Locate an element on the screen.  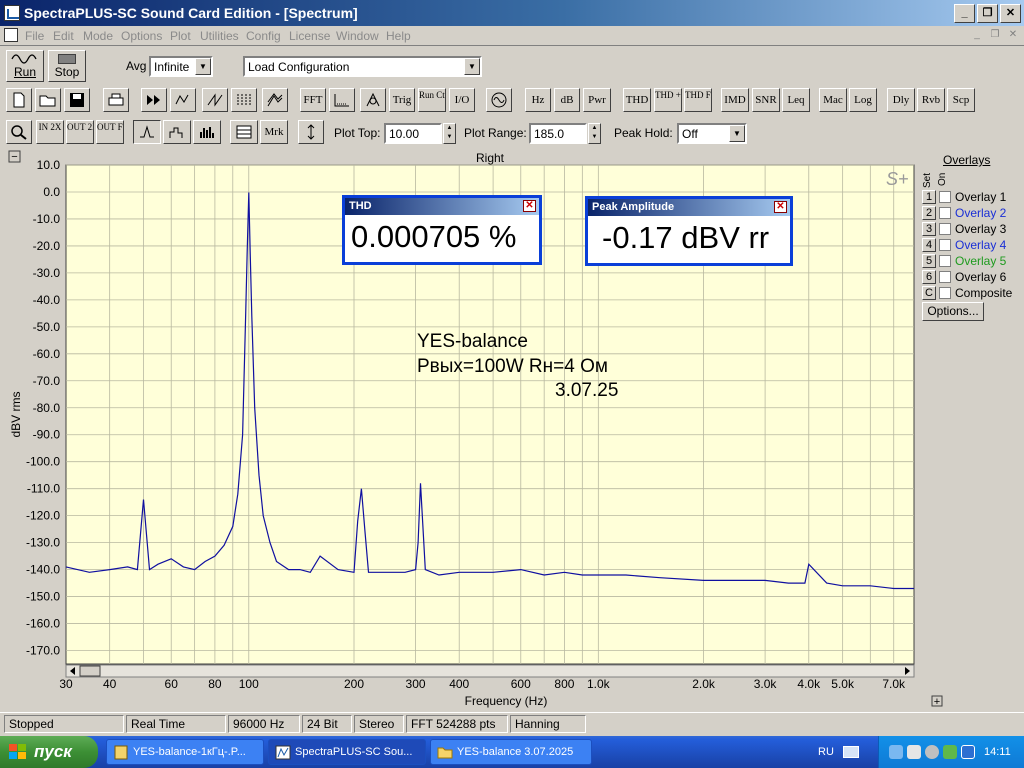
leq-button: Leq is located at coordinates (796, 100).